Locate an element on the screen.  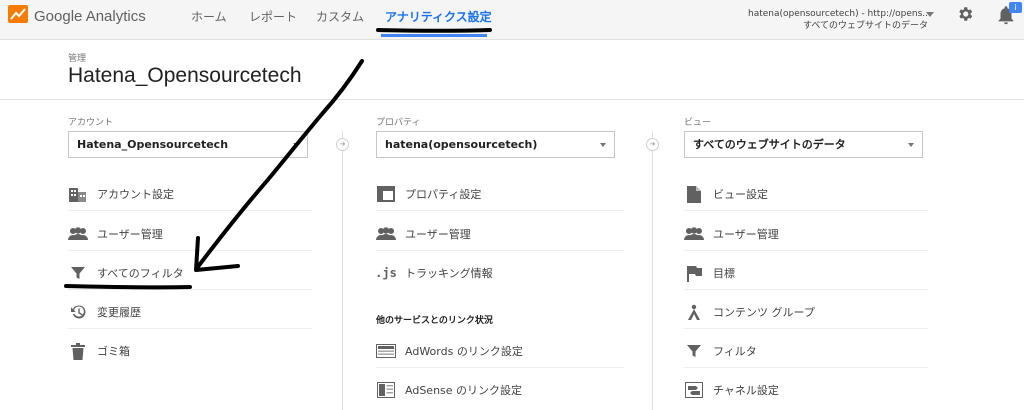
content-grouping-item: コンテンツ グループ is located at coordinates (749, 312).